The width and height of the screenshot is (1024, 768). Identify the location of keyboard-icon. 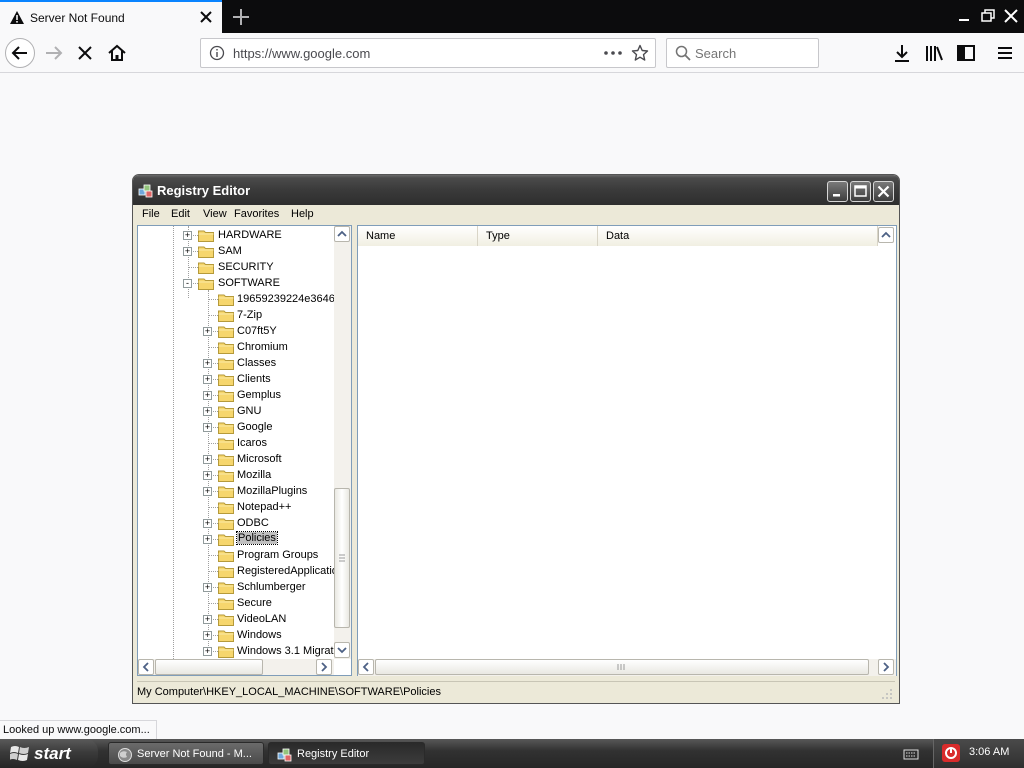
(911, 754).